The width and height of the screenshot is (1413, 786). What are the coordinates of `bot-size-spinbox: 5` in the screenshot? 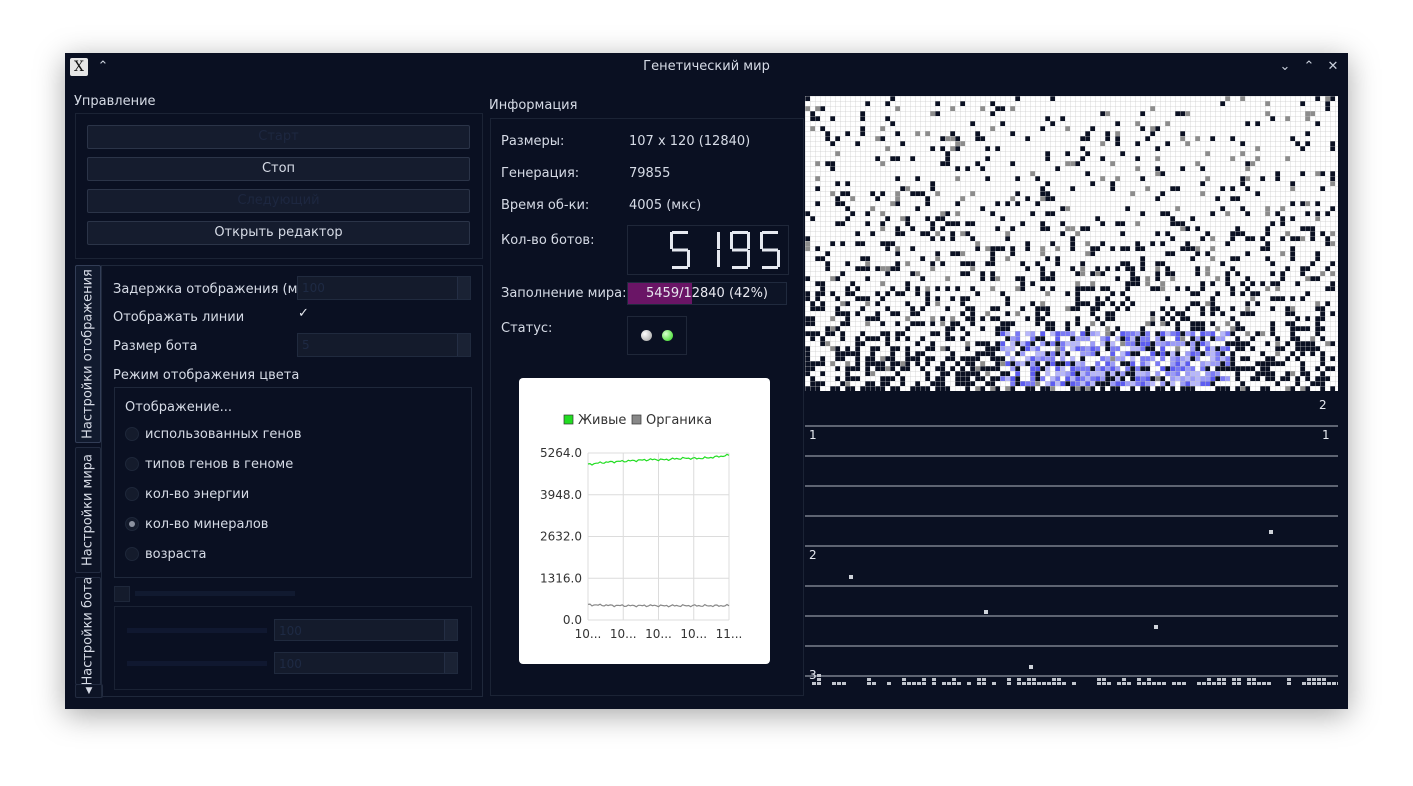 It's located at (384, 345).